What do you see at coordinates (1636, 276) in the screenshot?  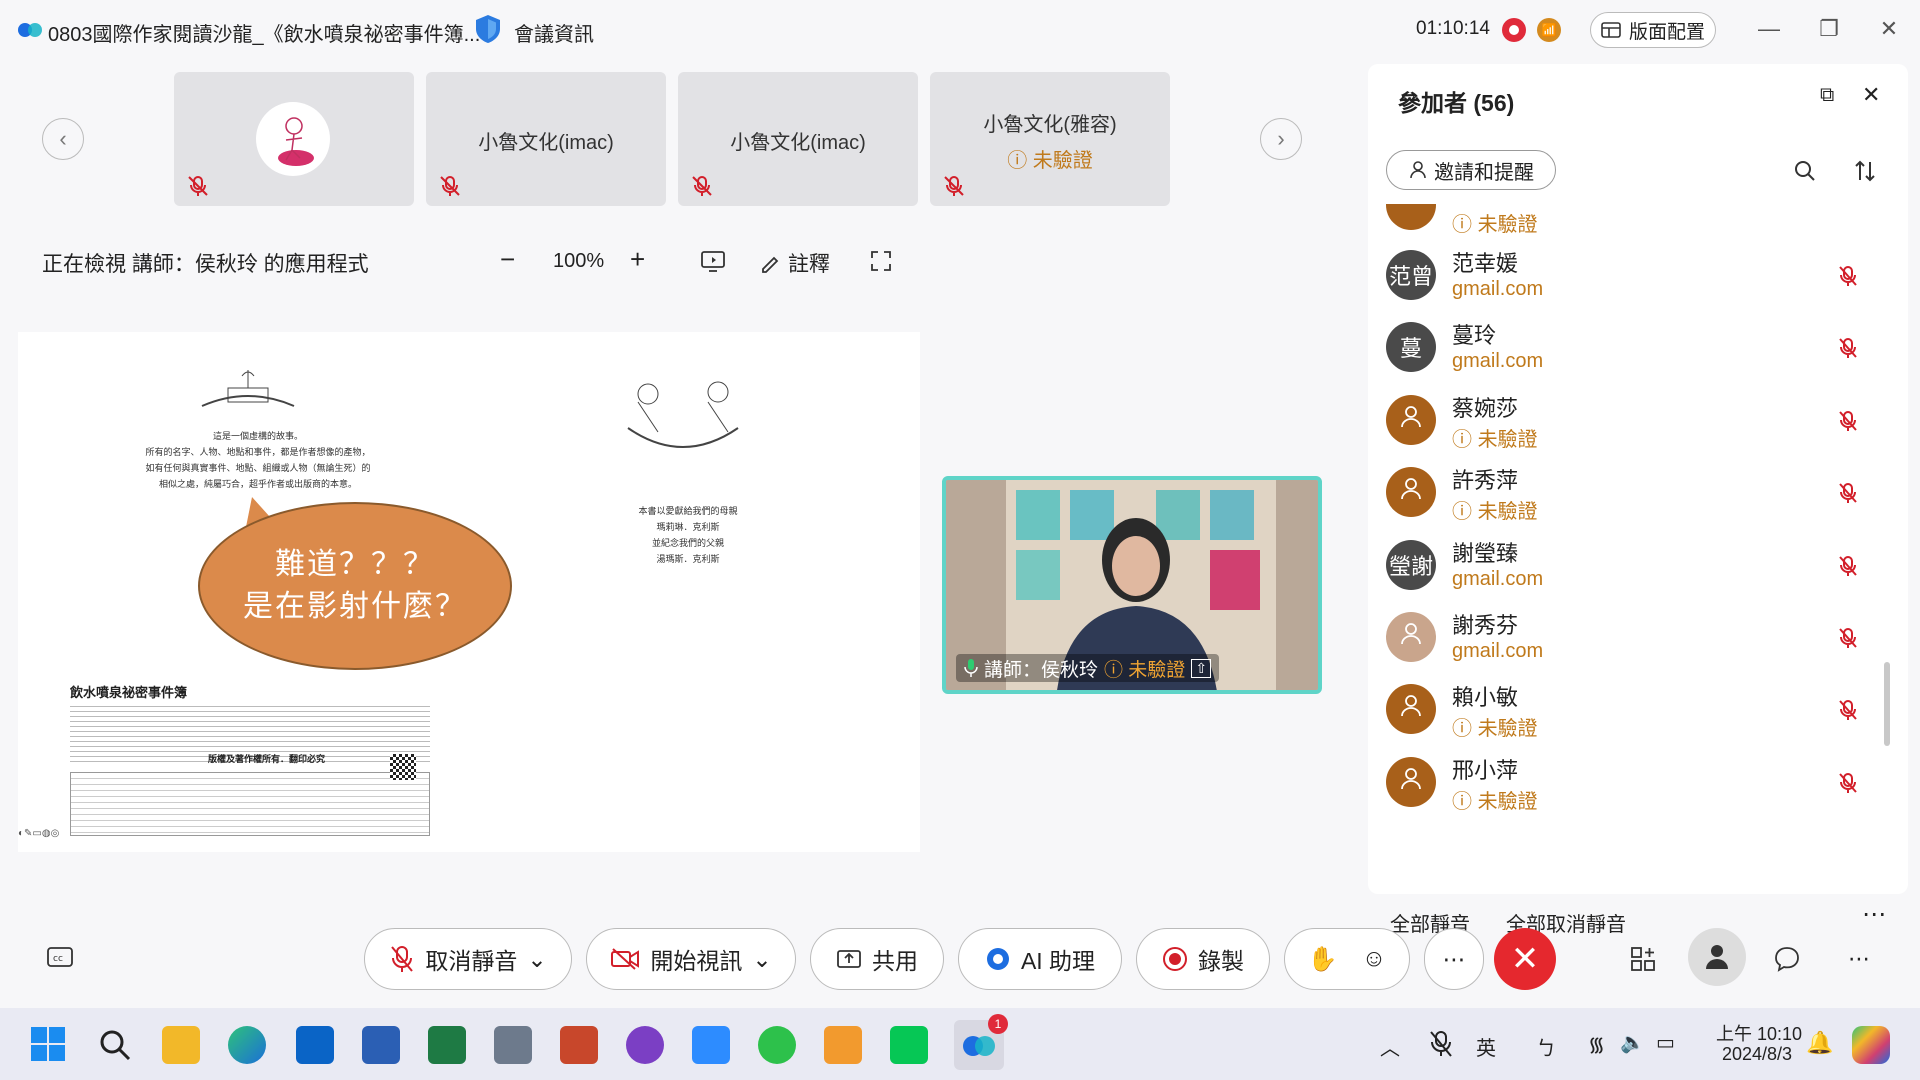 I see `participant-row: 范曾 范幸媛 gmail.com` at bounding box center [1636, 276].